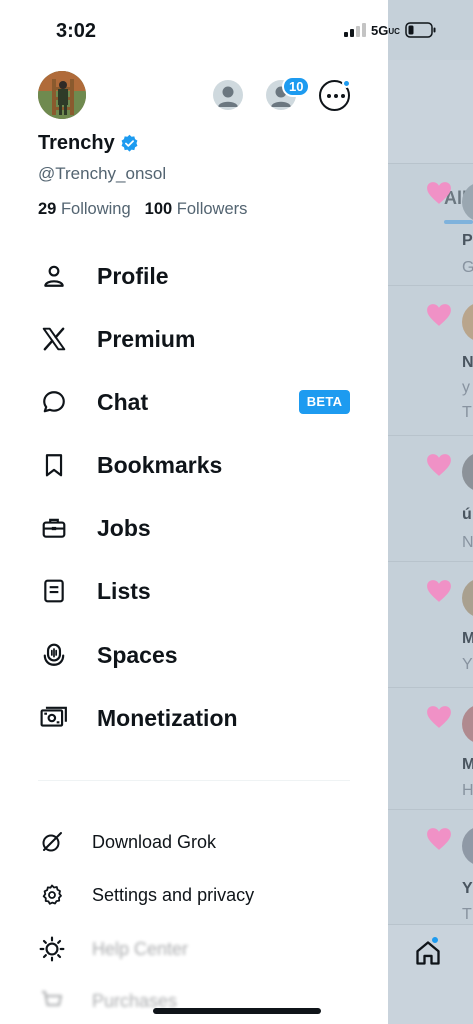  I want to click on x-logo-icon, so click(54, 339).